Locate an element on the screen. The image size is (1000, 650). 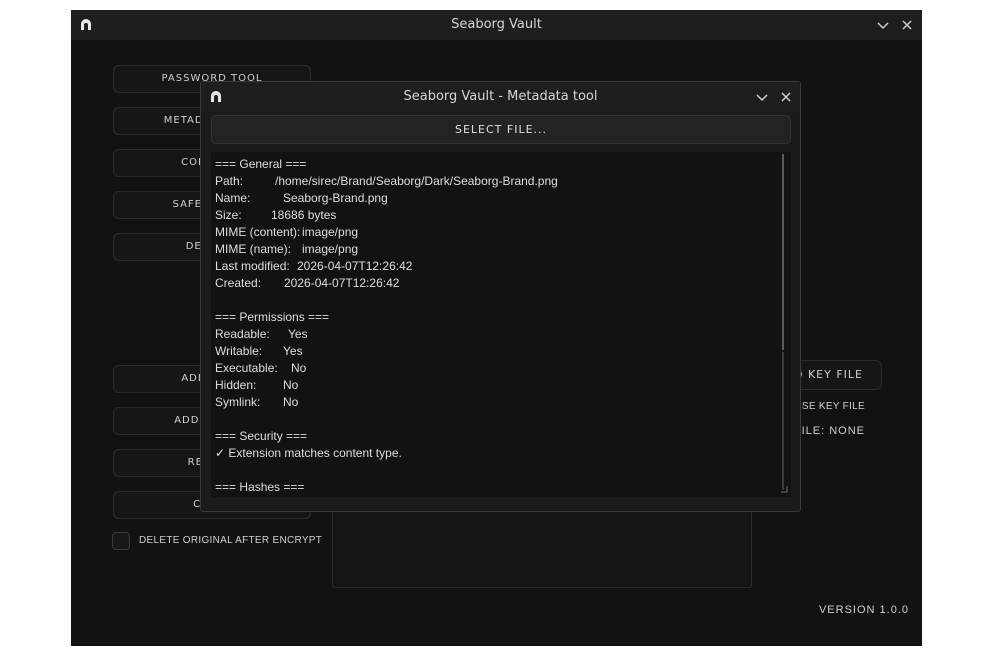
writable-value: Yes is located at coordinates (293, 351).